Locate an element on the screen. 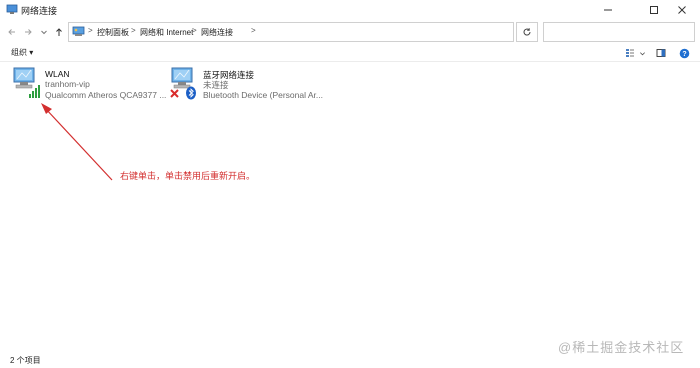 This screenshot has height=368, width=700. address-bar: > 控制面板 > 网络和 Internet > 网络连接 > is located at coordinates (322, 32).